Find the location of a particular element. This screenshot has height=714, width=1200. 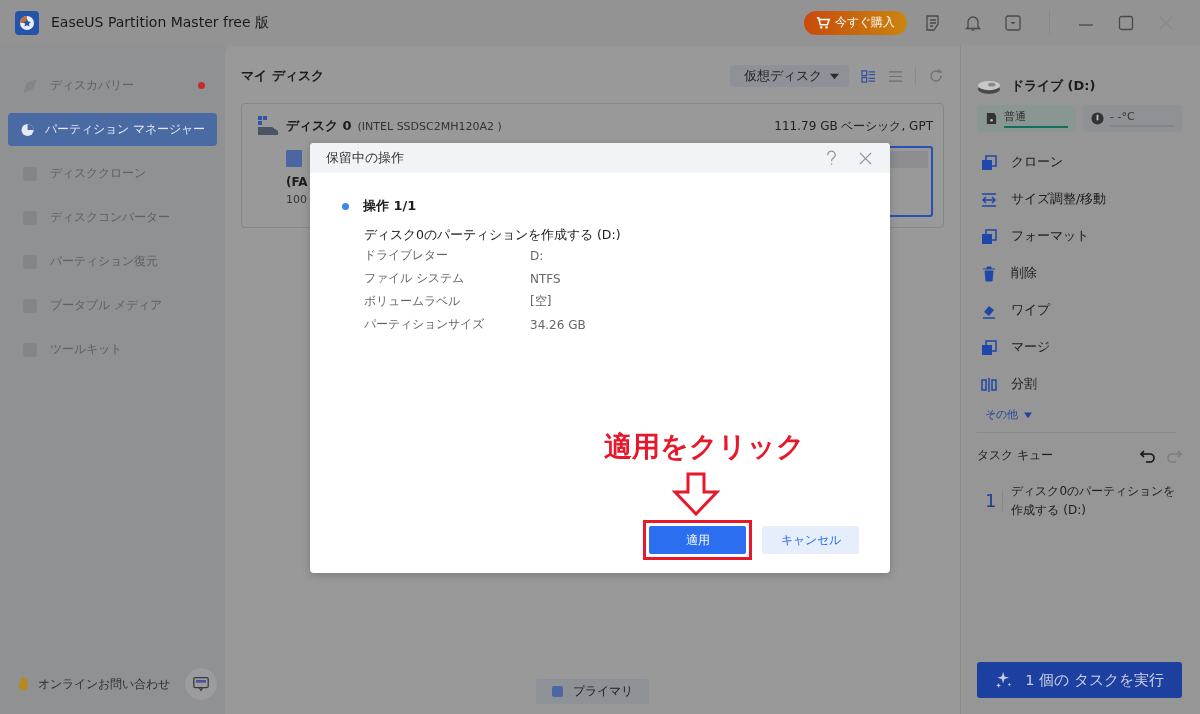

virtual-disk-dropdown: 仮想ディスク is located at coordinates (789, 76).